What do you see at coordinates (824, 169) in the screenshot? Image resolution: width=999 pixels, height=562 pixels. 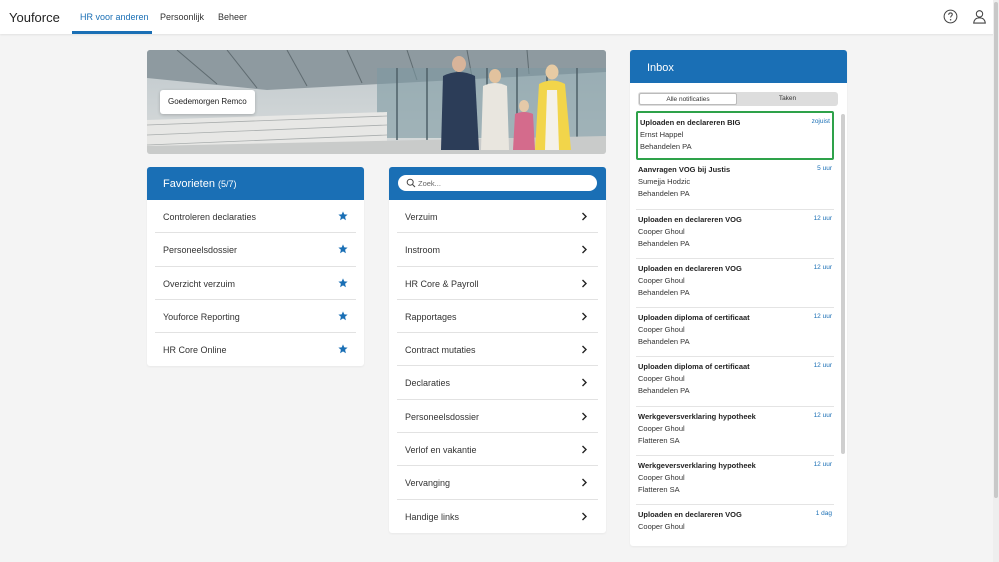 I see `inbox-item-time: 5 uur` at bounding box center [824, 169].